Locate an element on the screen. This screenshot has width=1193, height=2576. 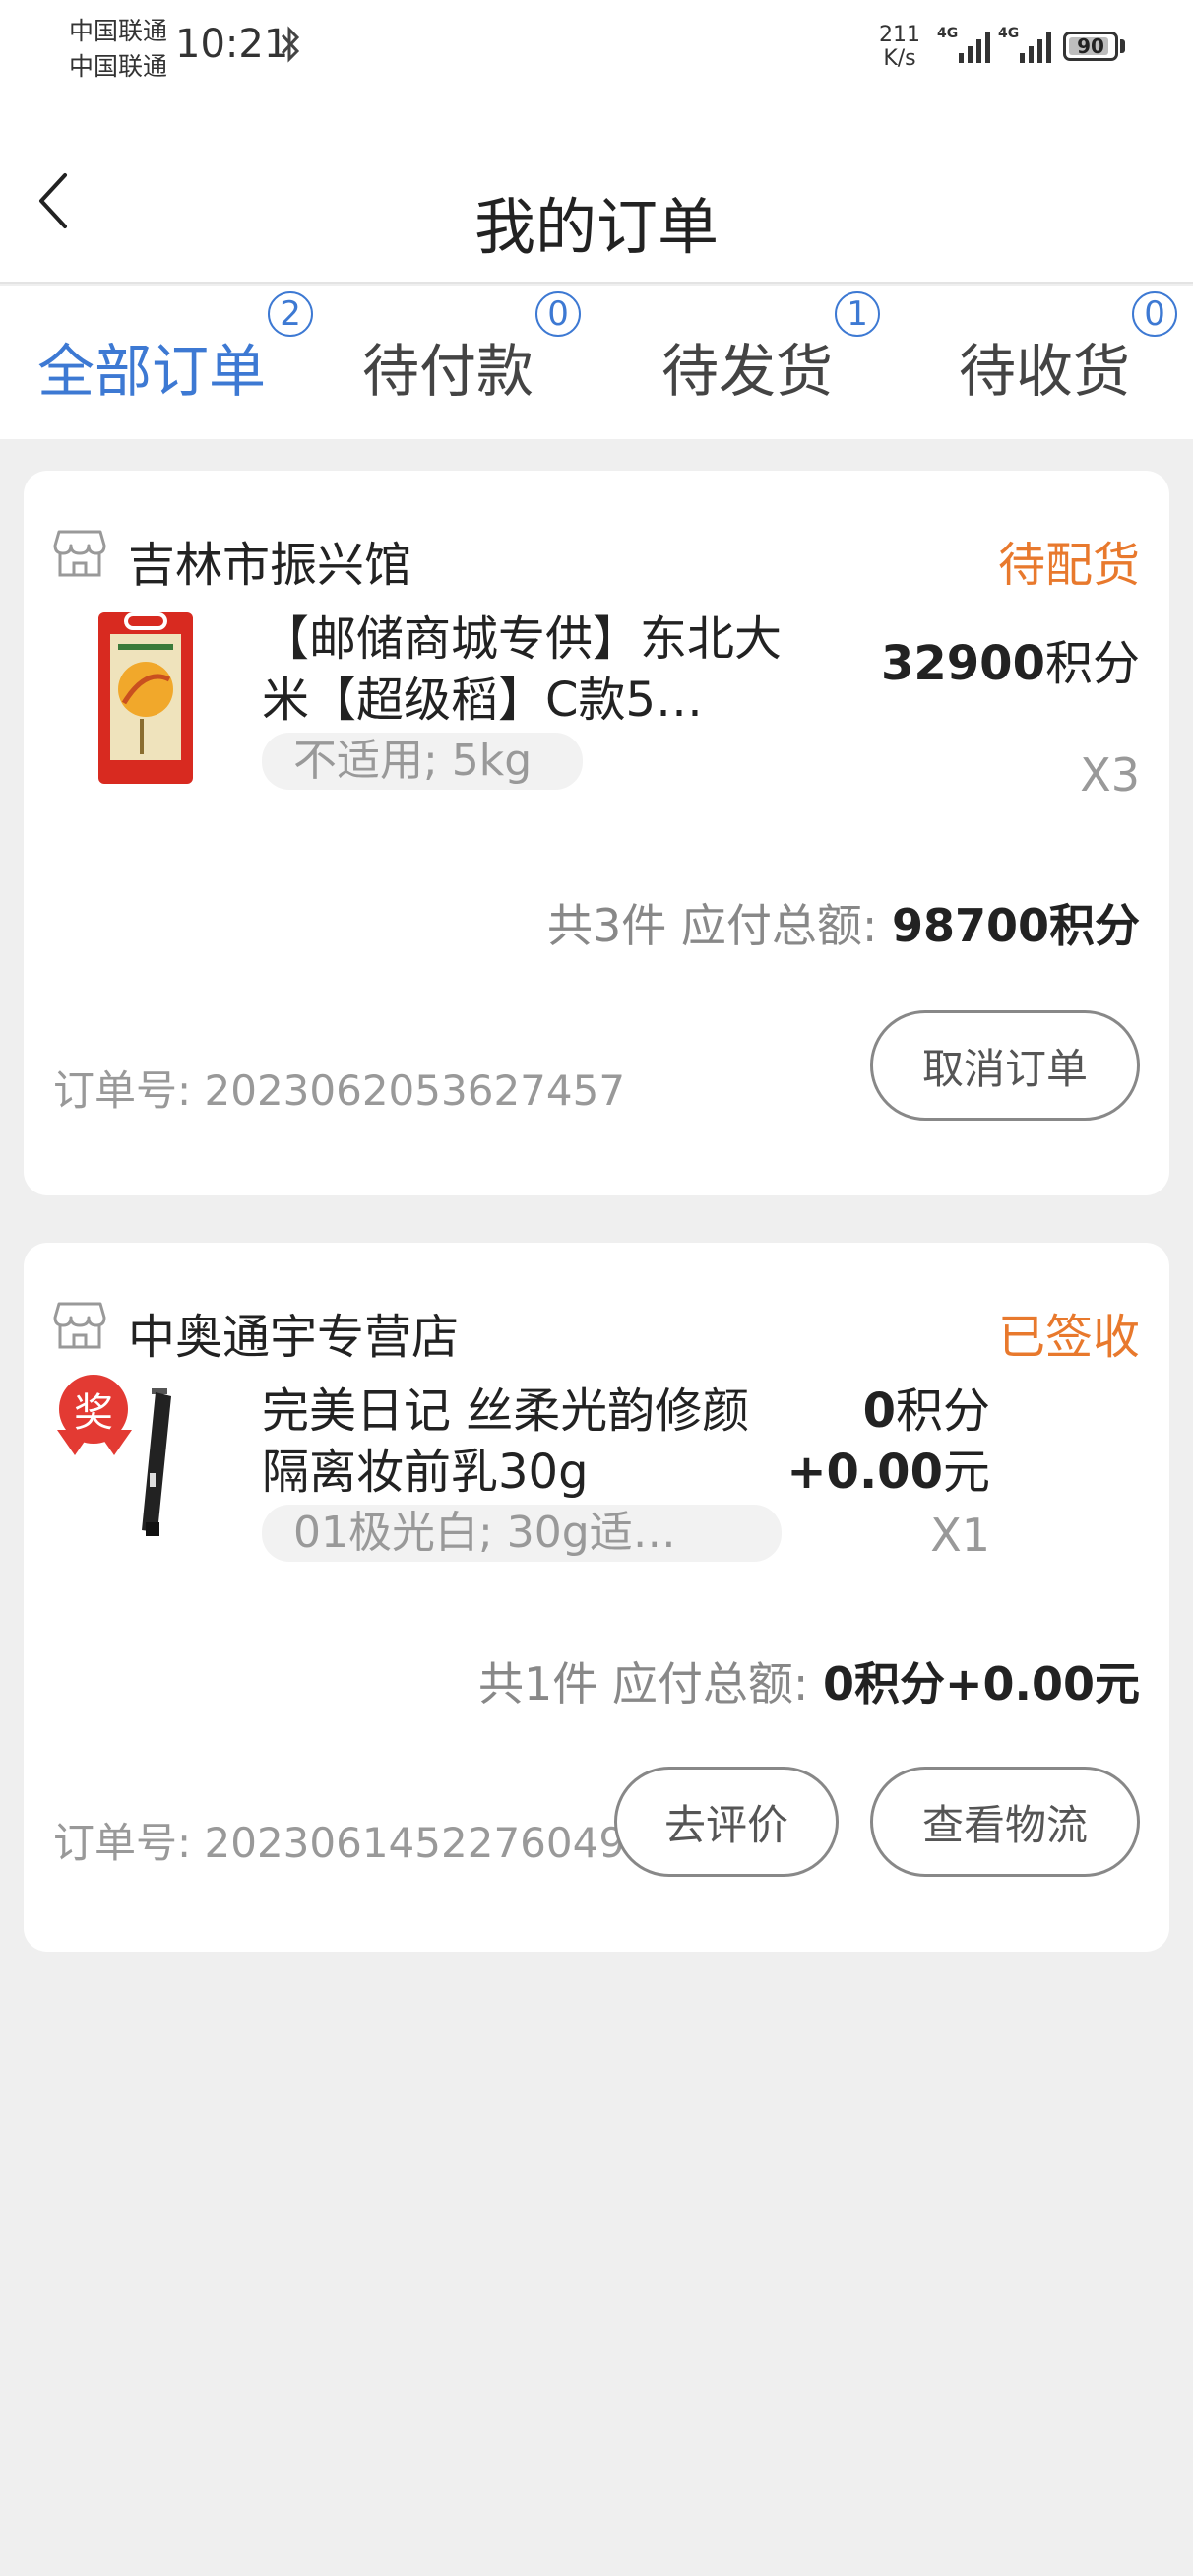
order-total-amount: 98700积分 is located at coordinates (1015, 925).